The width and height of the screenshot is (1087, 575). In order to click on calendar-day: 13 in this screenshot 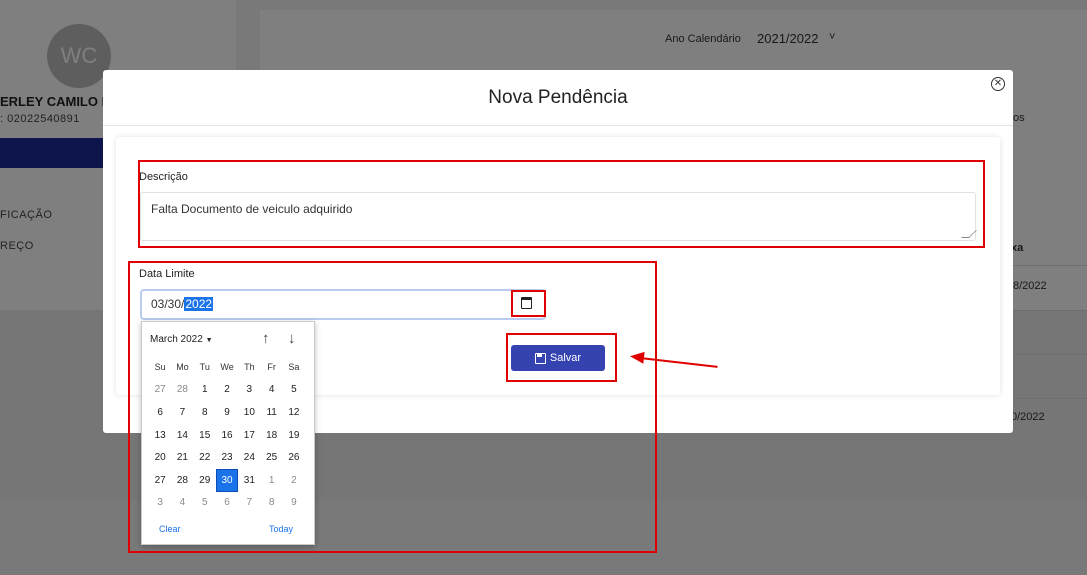, I will do `click(160, 435)`.